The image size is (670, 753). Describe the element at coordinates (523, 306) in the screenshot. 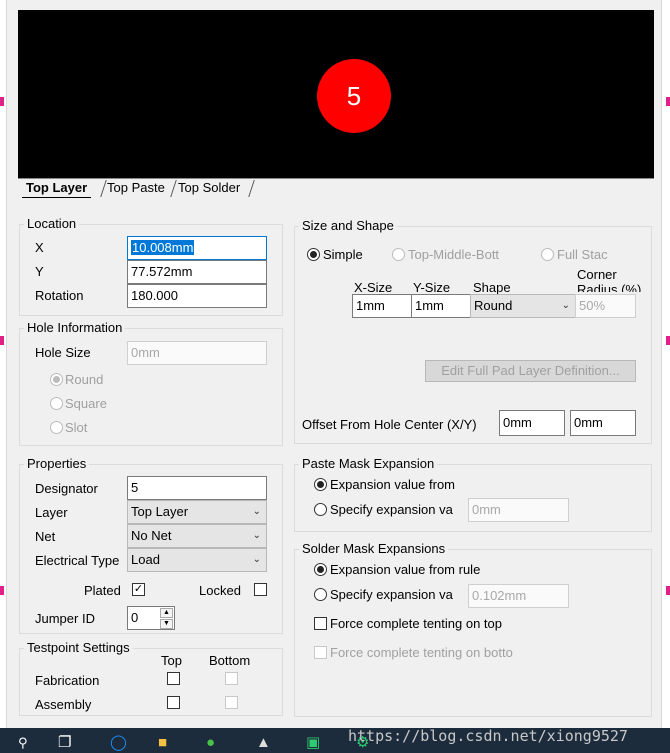

I see `shape-dropdown: Round ⌄` at that location.